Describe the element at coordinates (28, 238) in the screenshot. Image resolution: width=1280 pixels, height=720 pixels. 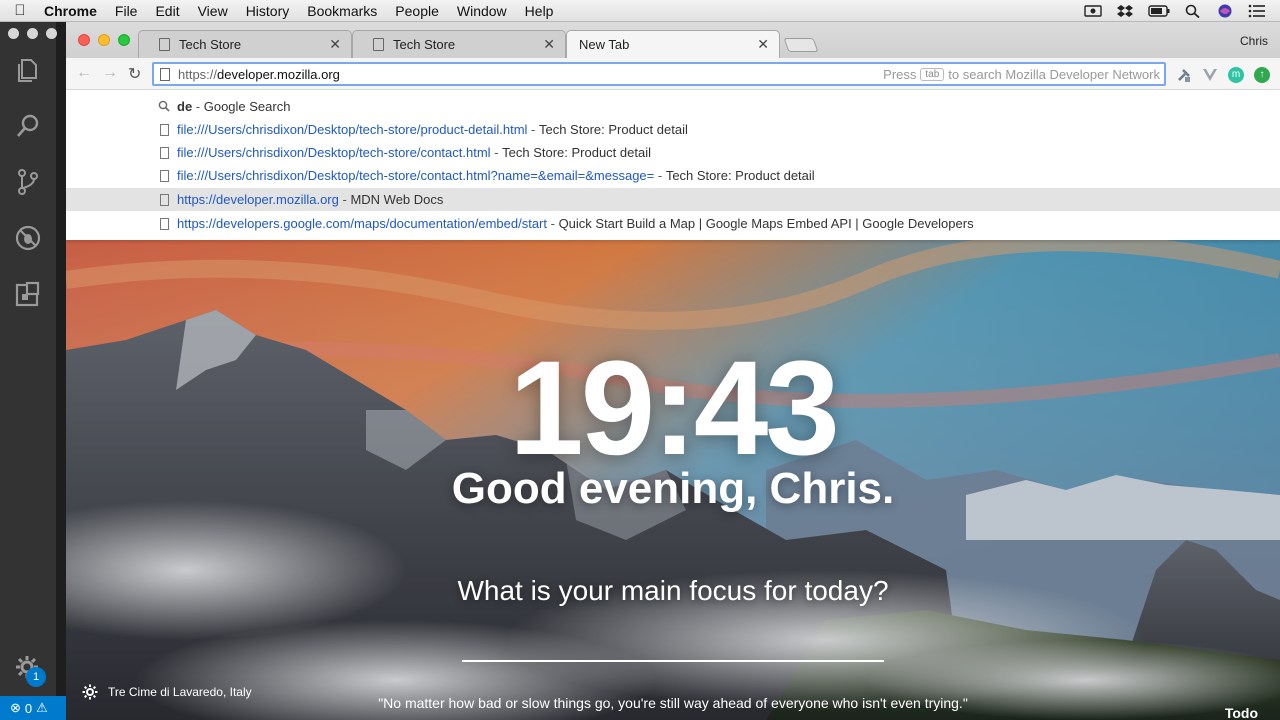
I see `debug-icon` at that location.